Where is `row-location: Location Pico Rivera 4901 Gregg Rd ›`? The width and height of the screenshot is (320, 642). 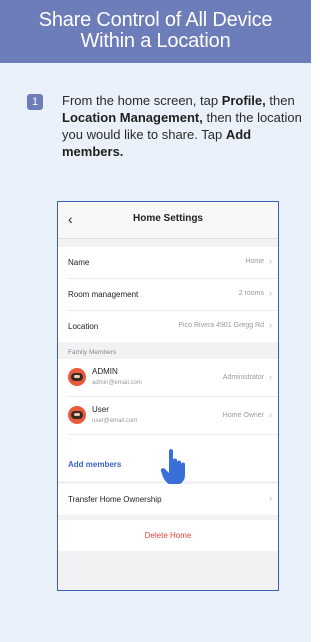
row-location: Location Pico Rivera 4901 Gregg Rd › is located at coordinates (168, 326).